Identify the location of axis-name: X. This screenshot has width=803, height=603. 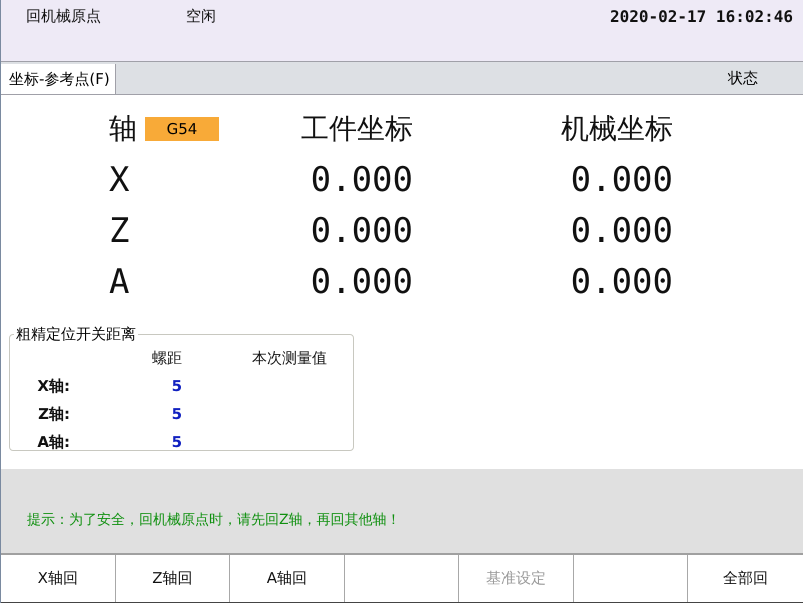
(119, 180).